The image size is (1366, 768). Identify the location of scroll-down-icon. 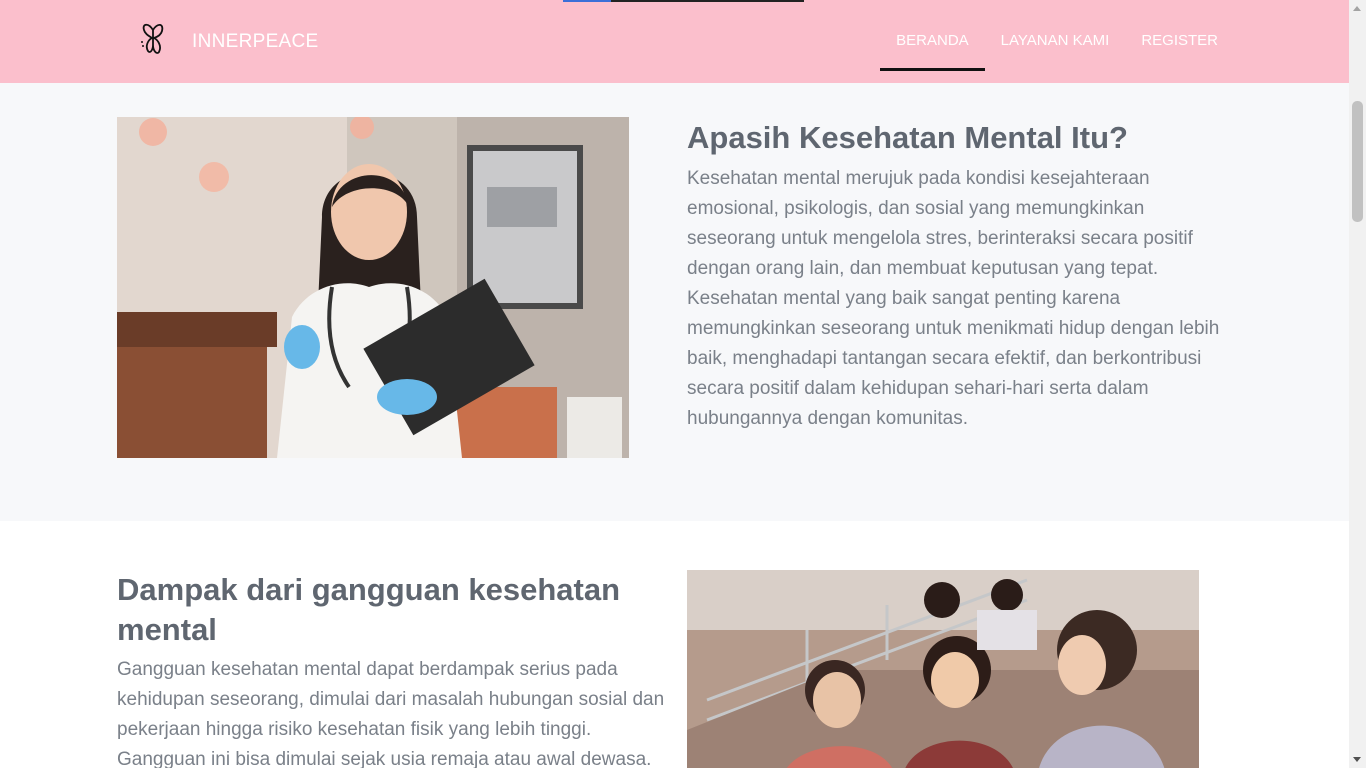
(1357, 759).